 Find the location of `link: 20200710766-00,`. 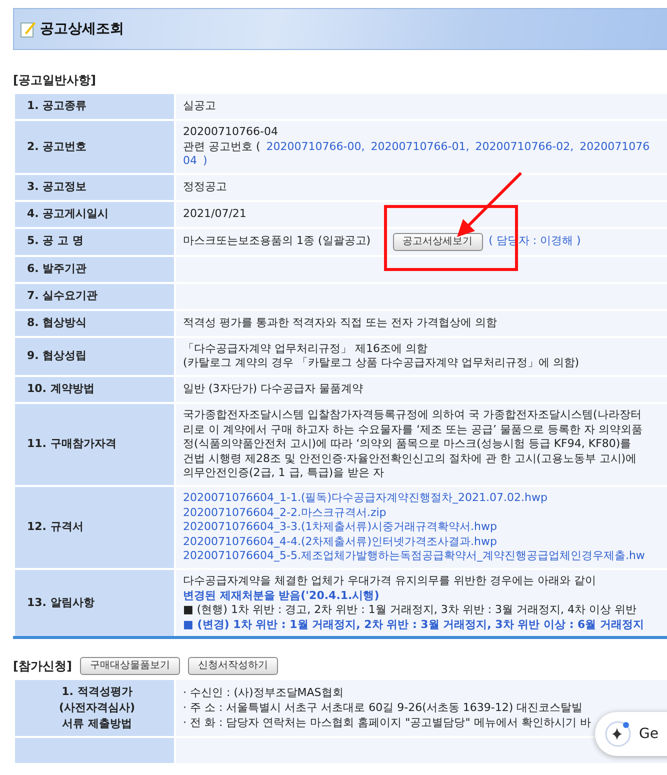

link: 20200710766-00, is located at coordinates (315, 147).